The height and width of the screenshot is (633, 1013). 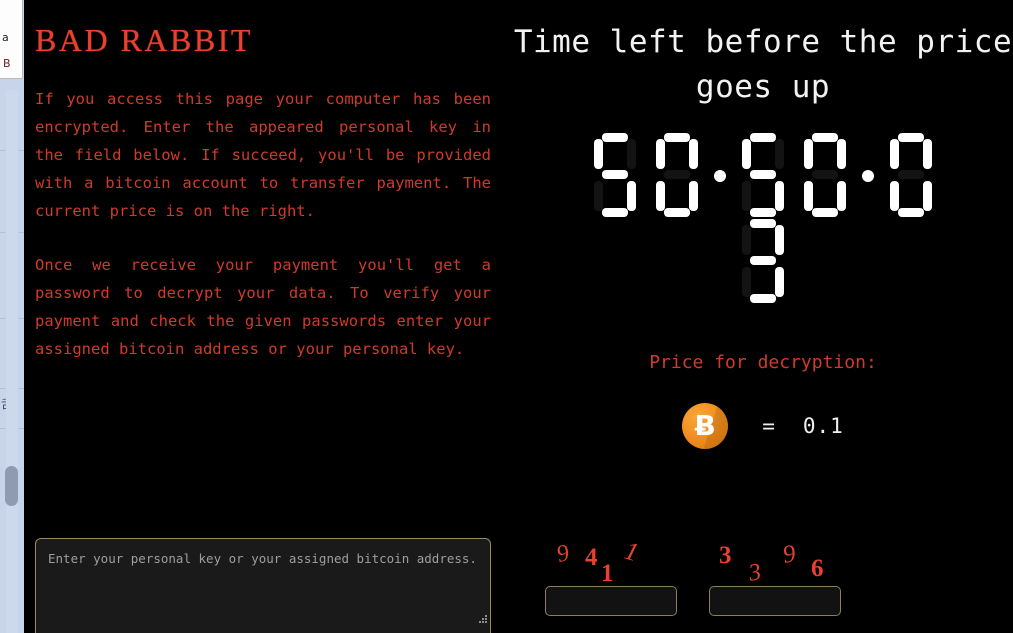 I want to click on captcha-char: 6, so click(x=817, y=568).